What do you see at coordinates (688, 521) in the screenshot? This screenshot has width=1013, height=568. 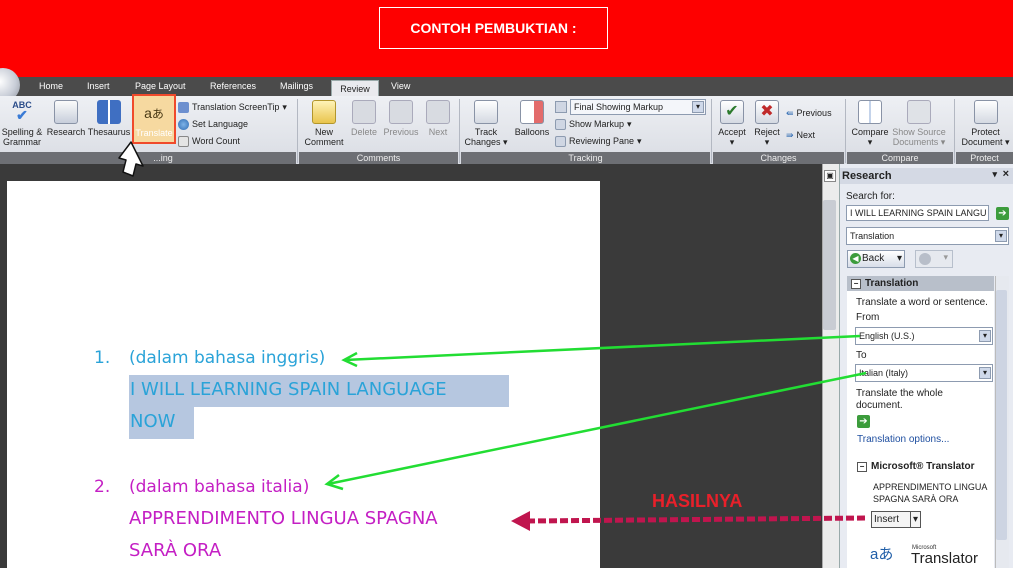 I see `red-dashed-arrow` at bounding box center [688, 521].